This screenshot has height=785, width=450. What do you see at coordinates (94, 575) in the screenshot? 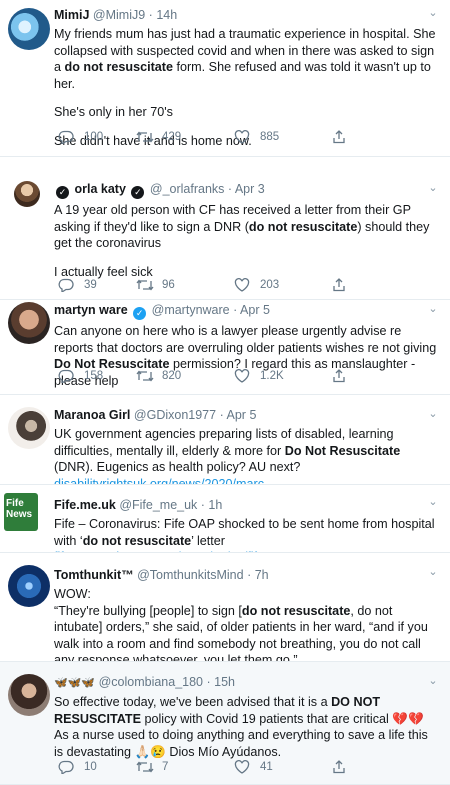
I see `display-name: Tomthunkit™` at bounding box center [94, 575].